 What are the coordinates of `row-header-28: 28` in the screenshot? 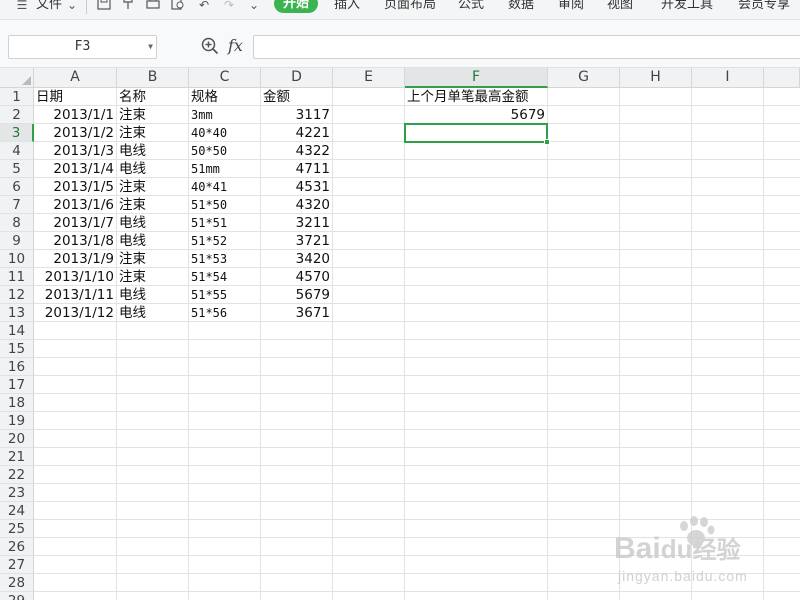 It's located at (17, 583).